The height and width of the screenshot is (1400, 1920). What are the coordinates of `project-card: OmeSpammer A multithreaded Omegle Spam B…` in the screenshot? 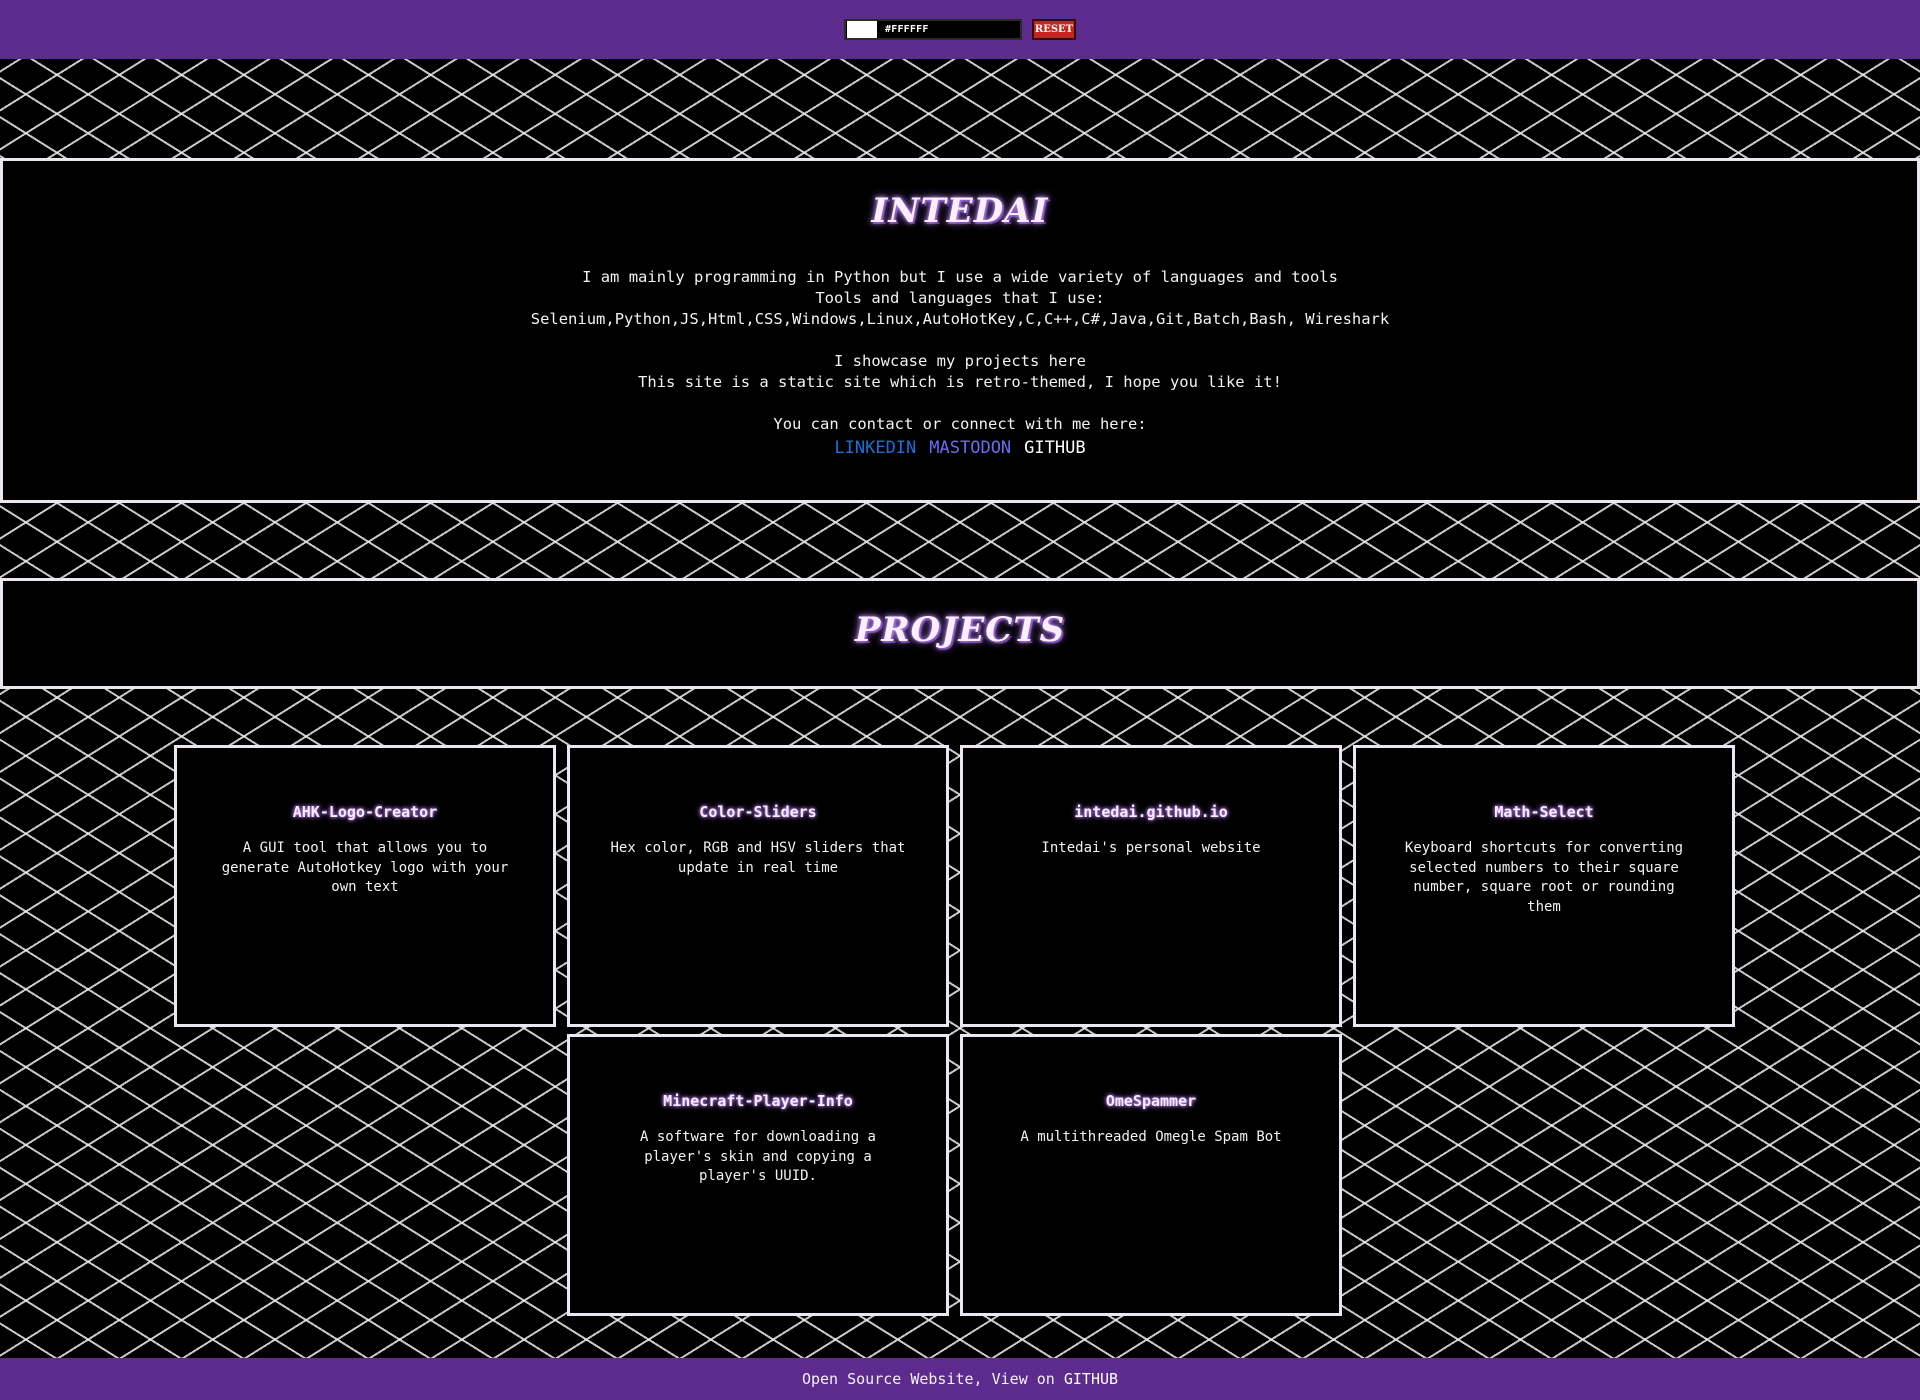 It's located at (1151, 1175).